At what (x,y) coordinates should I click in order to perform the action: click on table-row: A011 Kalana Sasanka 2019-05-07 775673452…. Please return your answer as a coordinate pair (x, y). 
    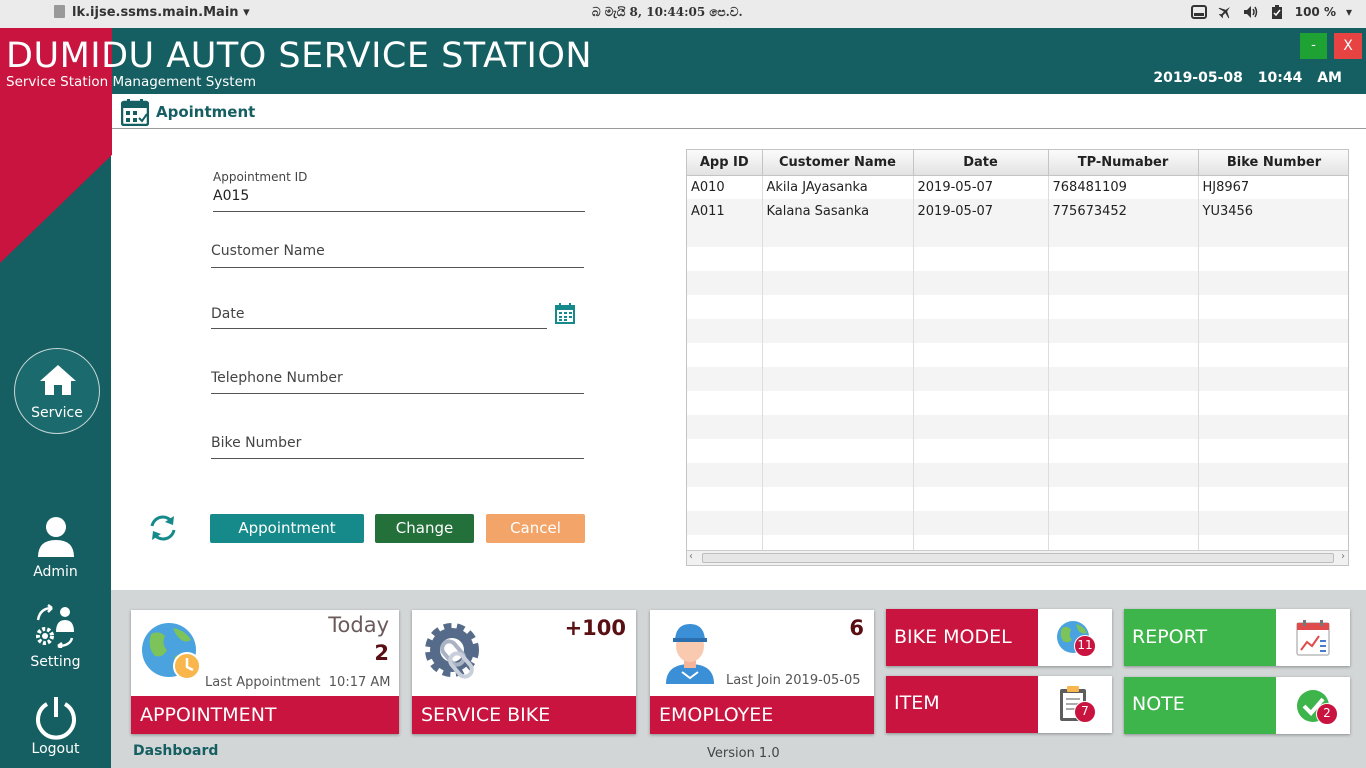
    Looking at the image, I should click on (1017, 211).